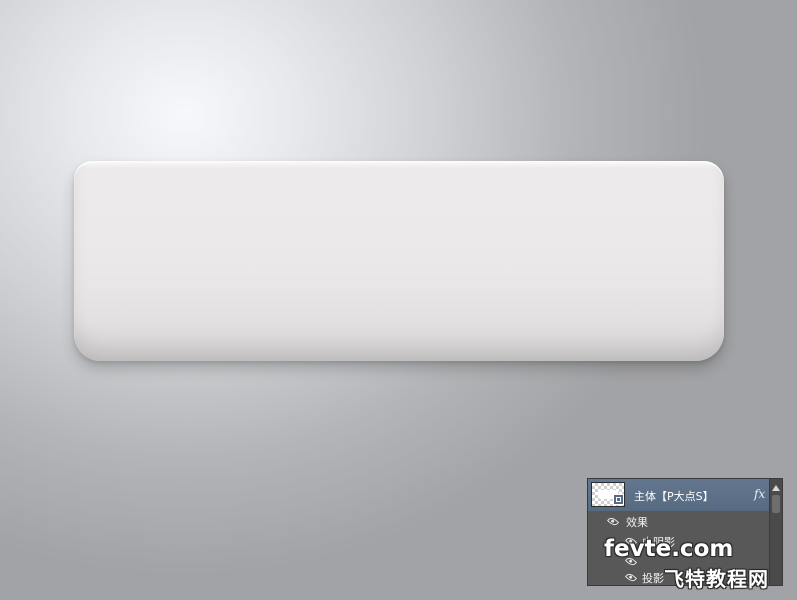 The height and width of the screenshot is (600, 797). I want to click on effect-row-drop-shadow: 投影, so click(679, 576).